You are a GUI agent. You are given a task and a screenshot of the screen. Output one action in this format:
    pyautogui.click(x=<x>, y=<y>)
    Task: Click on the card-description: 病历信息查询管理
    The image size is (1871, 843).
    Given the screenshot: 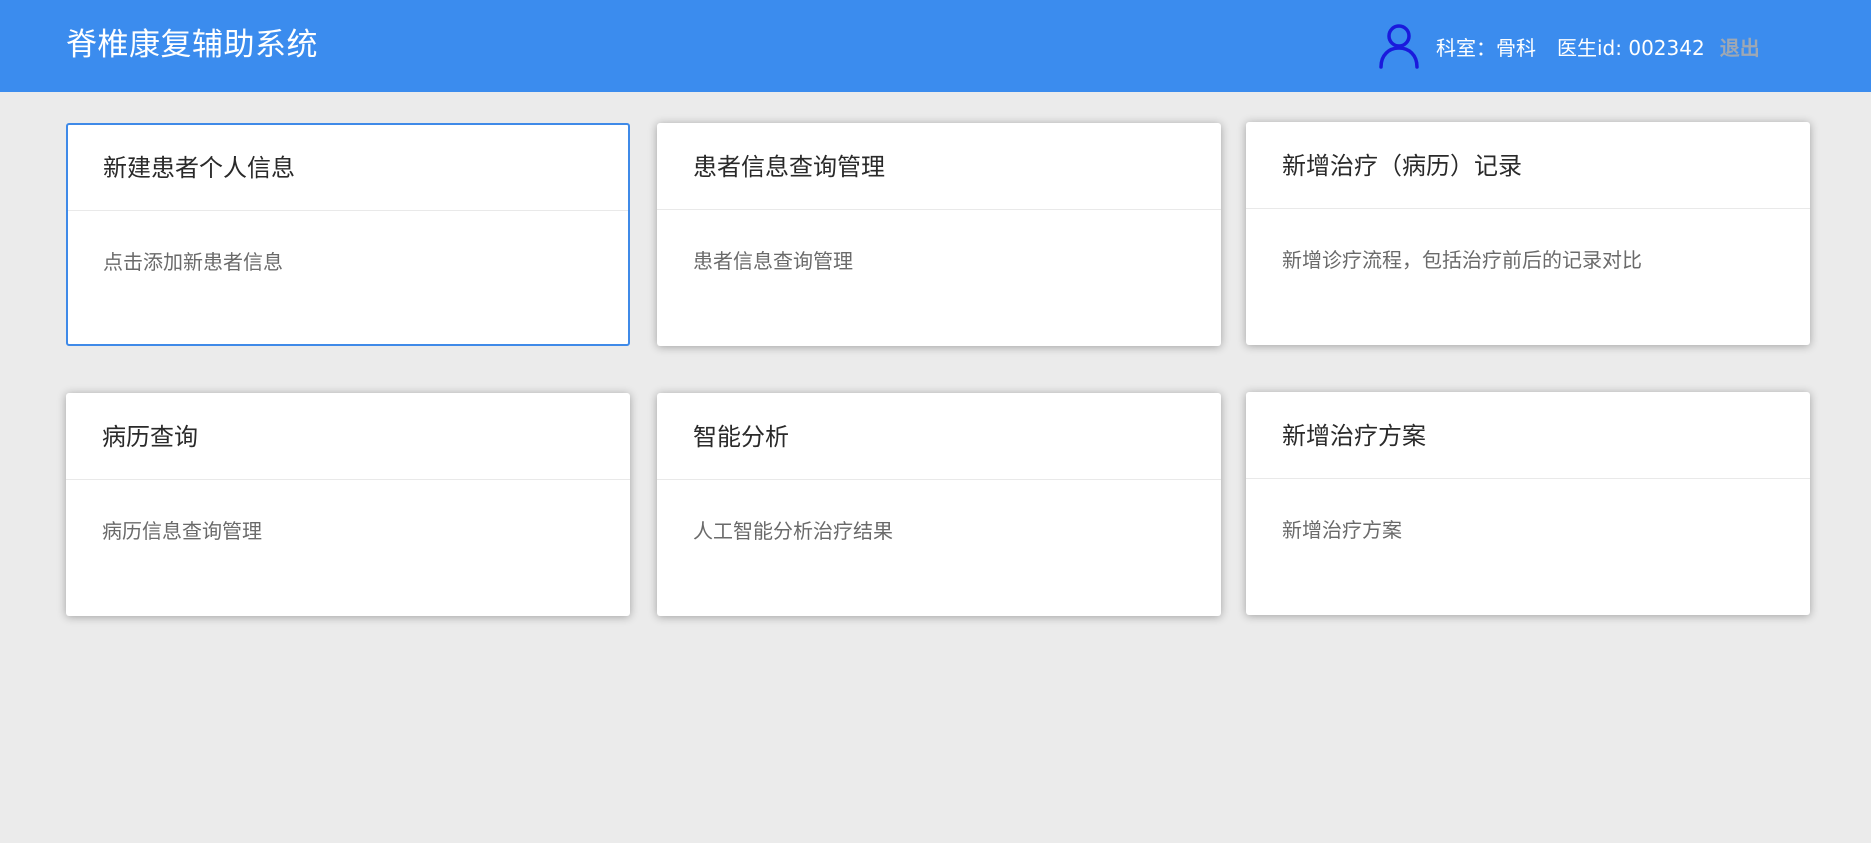 What is the action you would take?
    pyautogui.click(x=182, y=531)
    